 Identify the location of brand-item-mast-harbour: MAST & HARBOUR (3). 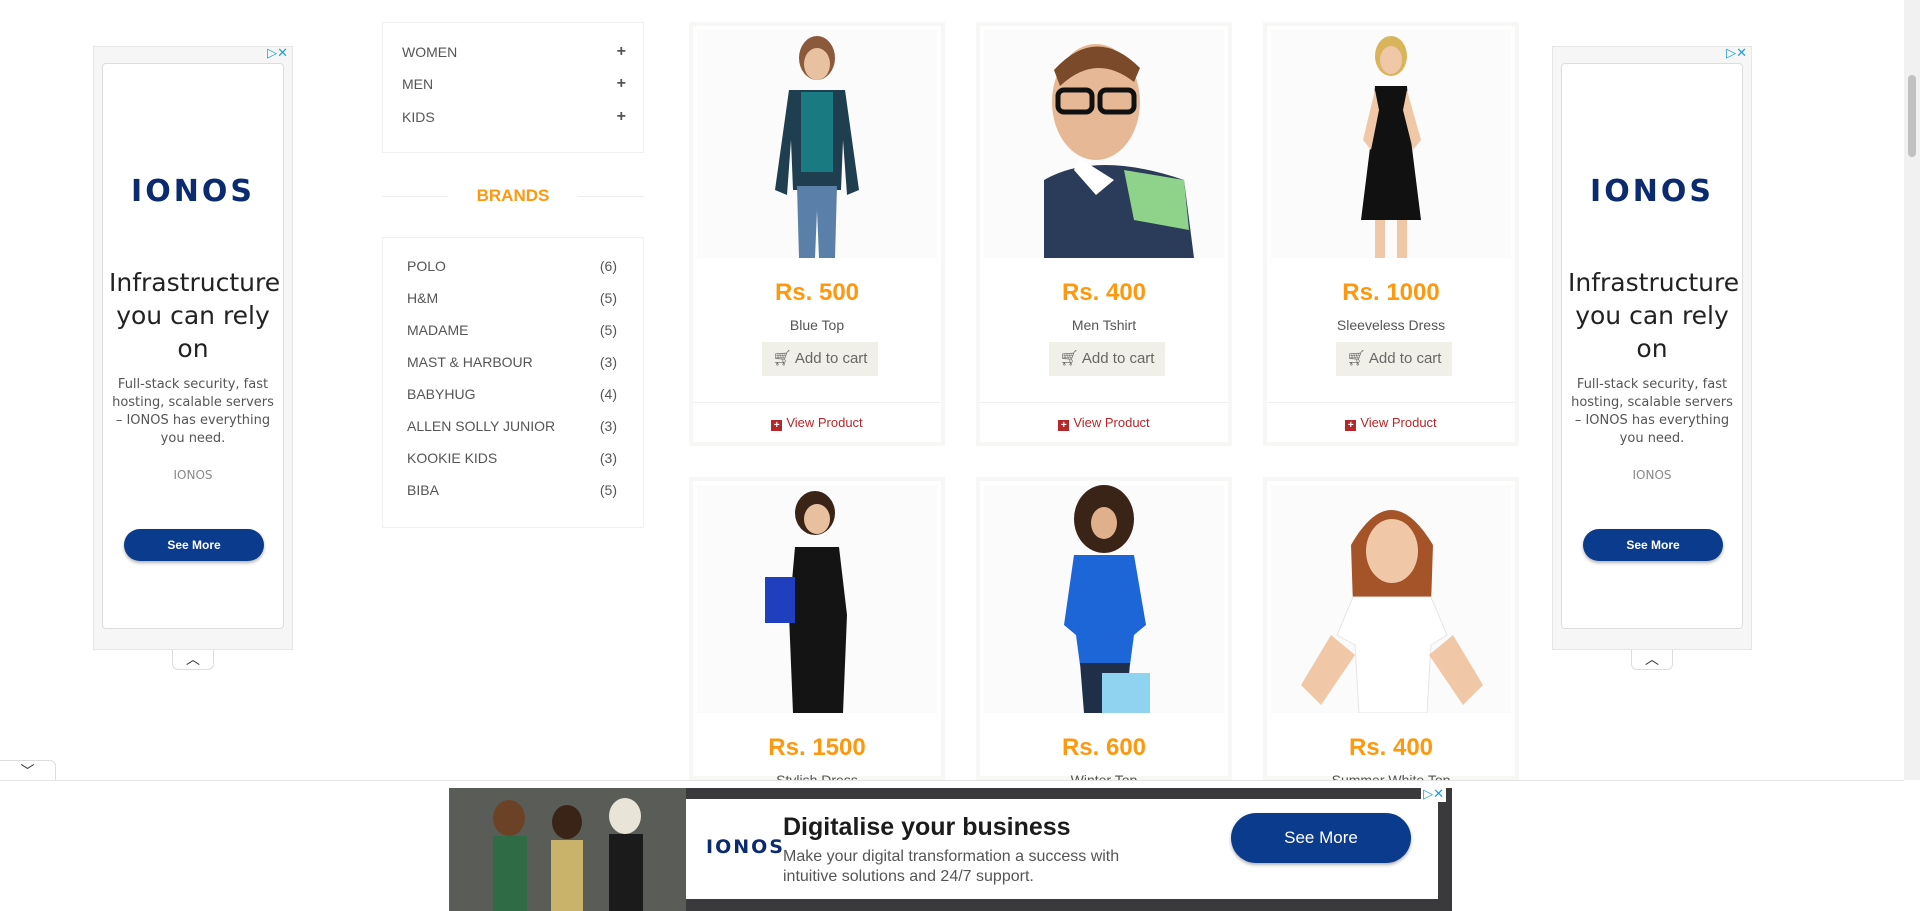
(512, 362).